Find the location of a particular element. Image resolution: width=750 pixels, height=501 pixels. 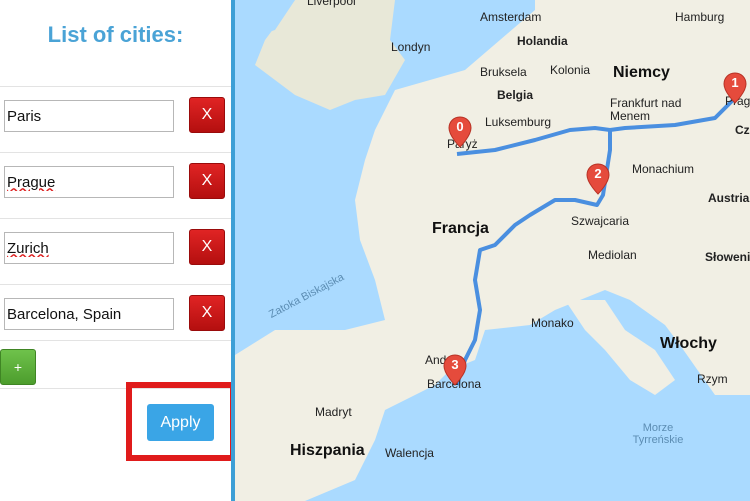

map-label: Morze Tyrreńskie is located at coordinates (658, 434).